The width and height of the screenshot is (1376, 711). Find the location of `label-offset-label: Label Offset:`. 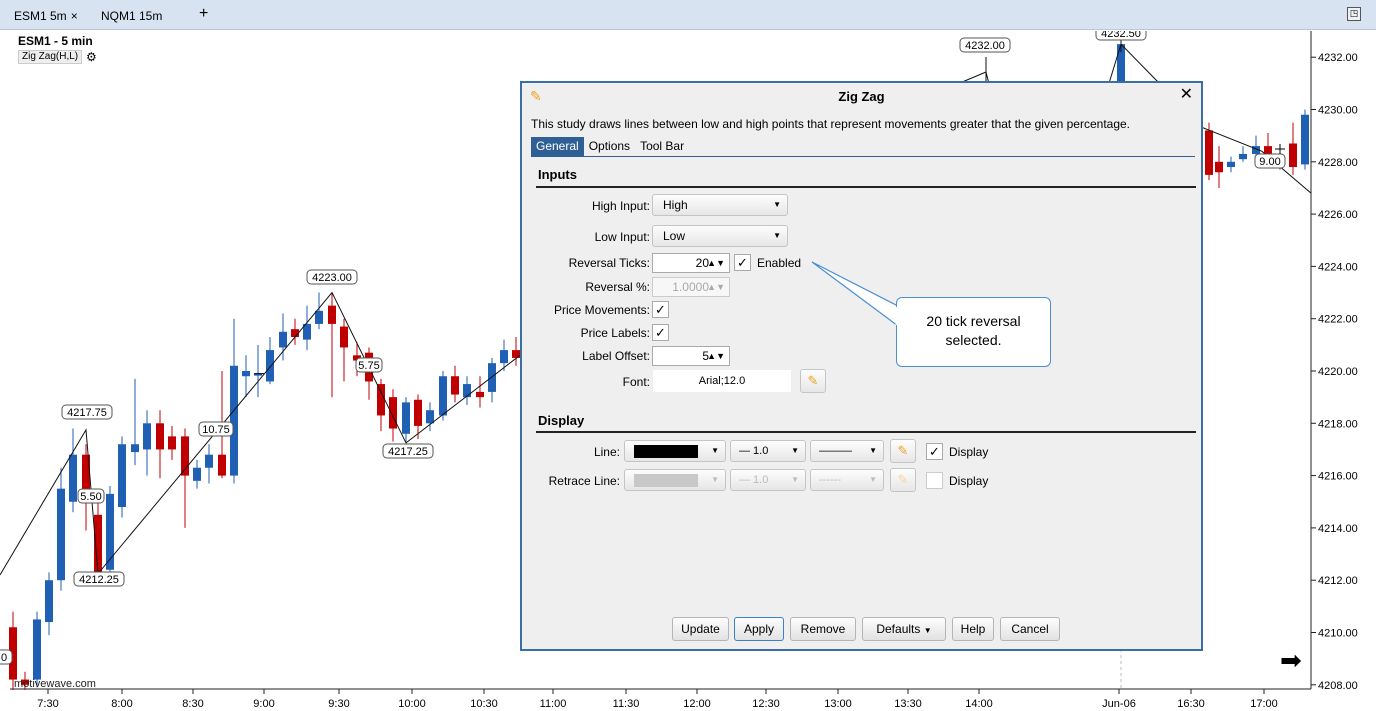

label-offset-label: Label Offset: is located at coordinates (616, 356).